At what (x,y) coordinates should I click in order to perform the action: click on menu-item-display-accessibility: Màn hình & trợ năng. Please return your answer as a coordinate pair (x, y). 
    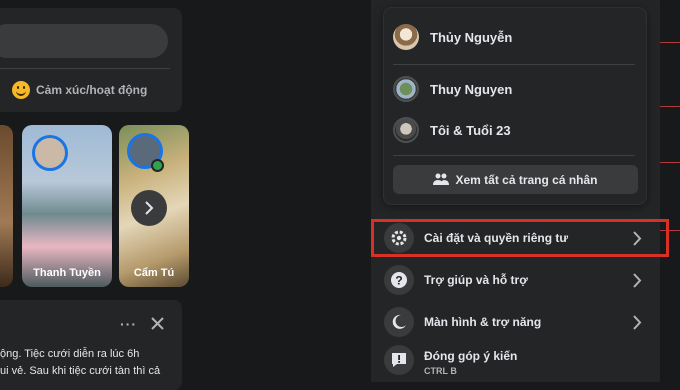
    Looking at the image, I should click on (517, 322).